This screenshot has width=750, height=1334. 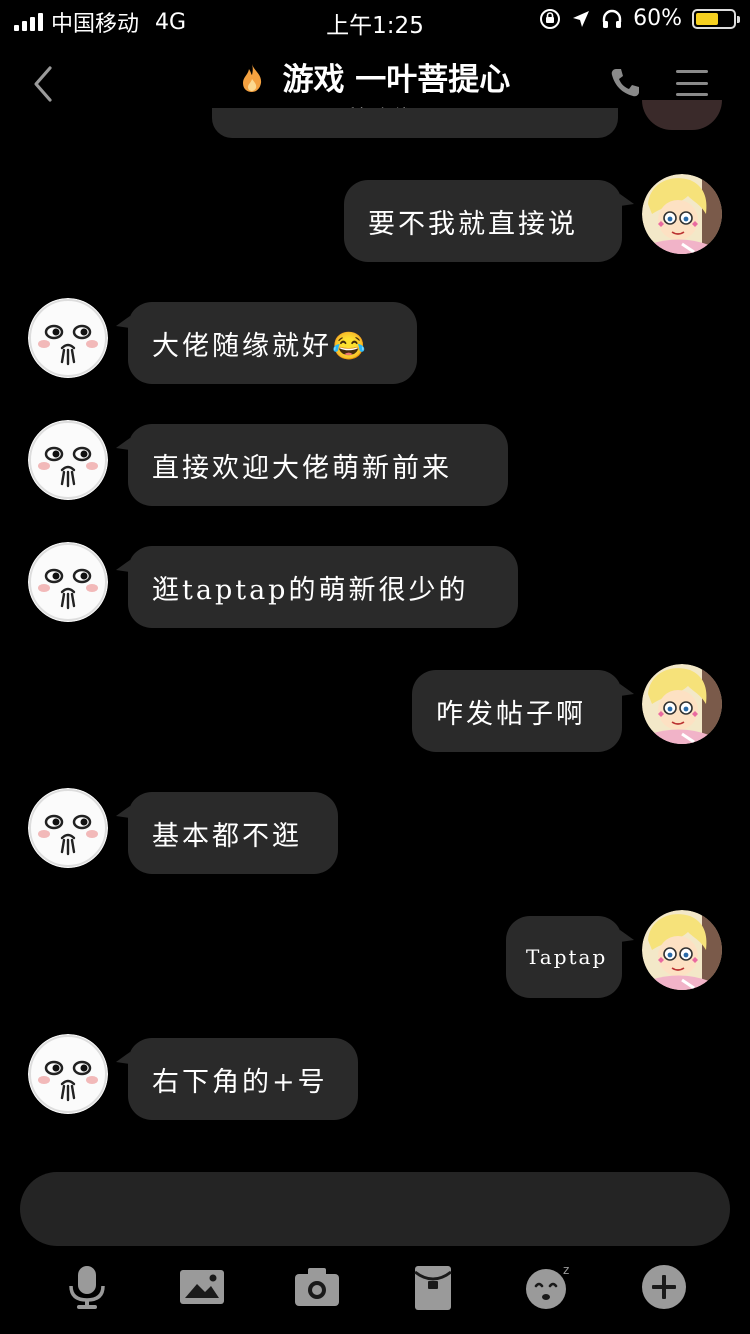 I want to click on message-text: 逛taptap的萌新很少的, so click(x=310, y=590).